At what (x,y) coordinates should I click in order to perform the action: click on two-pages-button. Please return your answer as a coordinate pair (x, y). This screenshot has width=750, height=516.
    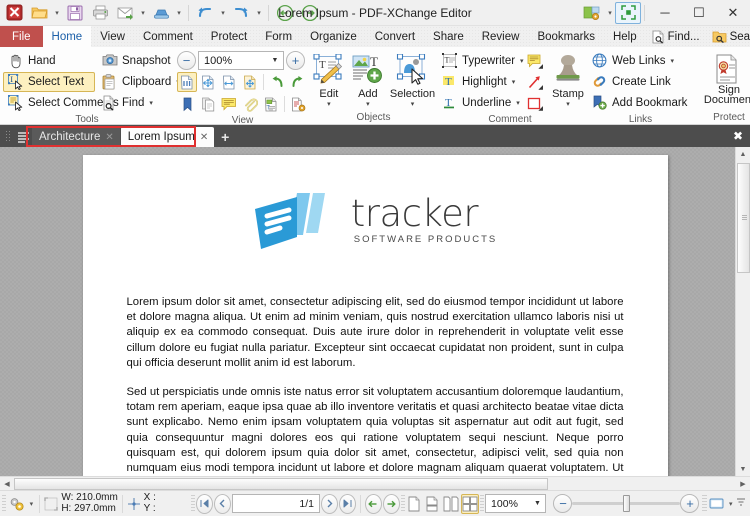
    Looking at the image, I should click on (451, 504).